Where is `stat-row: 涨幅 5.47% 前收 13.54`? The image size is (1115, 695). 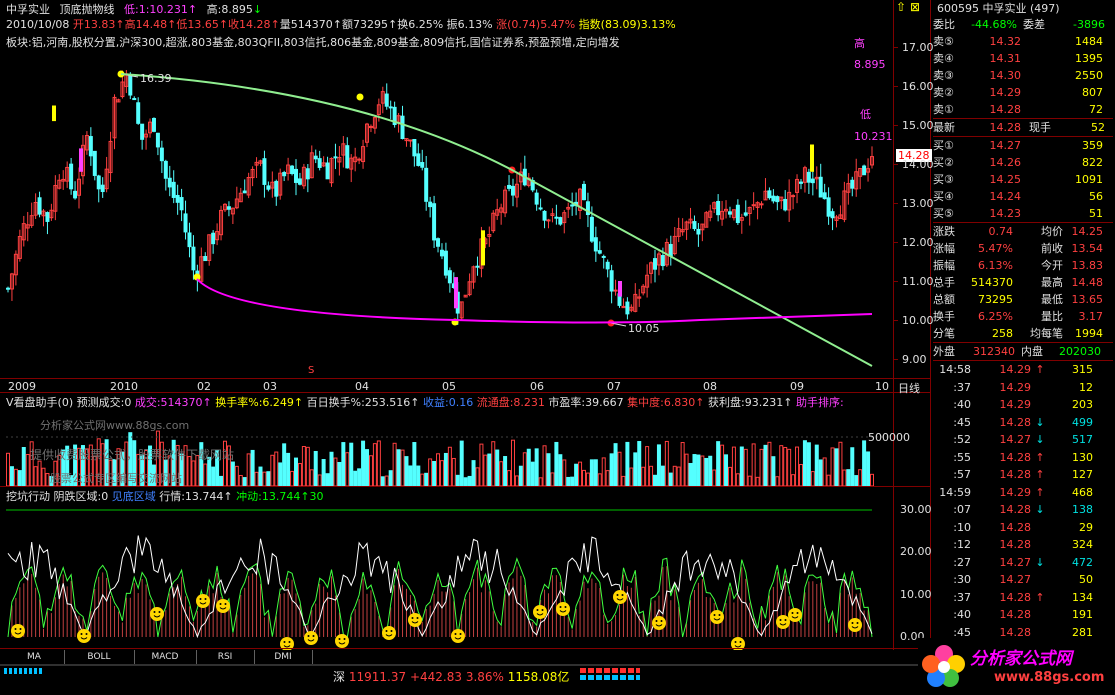 stat-row: 涨幅 5.47% 前收 13.54 is located at coordinates (1023, 248).